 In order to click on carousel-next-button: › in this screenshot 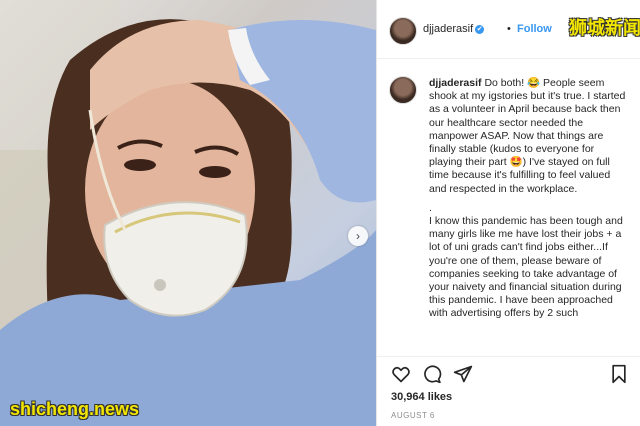, I will do `click(358, 236)`.